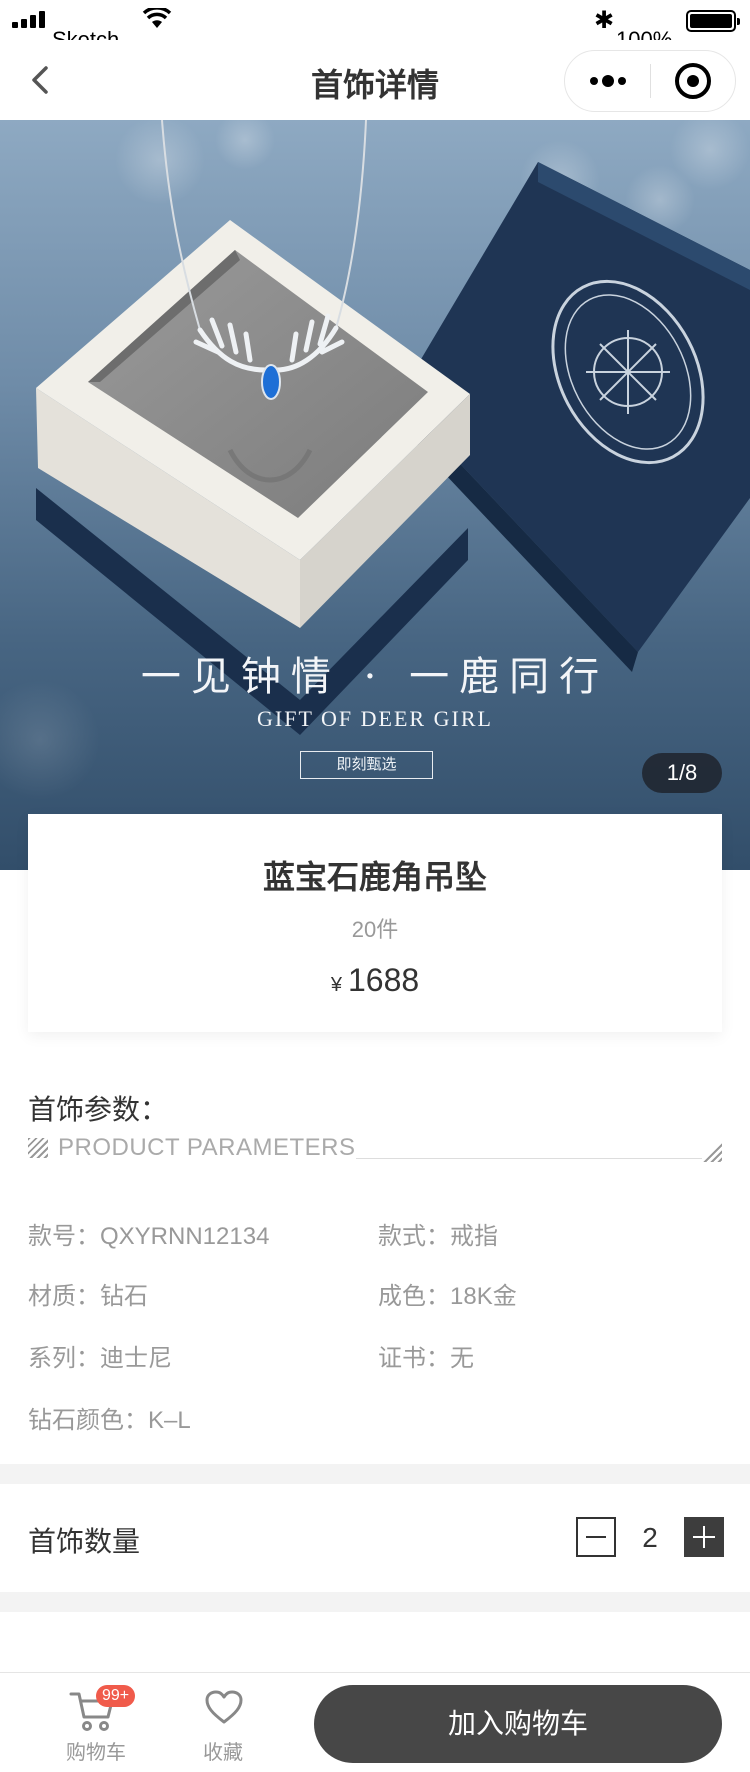 This screenshot has height=1772, width=750. I want to click on param-style: 款式：戒指, so click(438, 1236).